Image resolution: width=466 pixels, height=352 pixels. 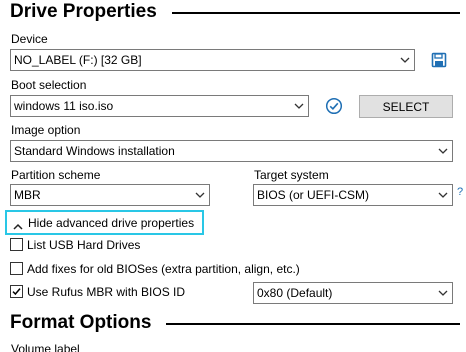 I want to click on checkmark-icon, so click(x=16, y=292).